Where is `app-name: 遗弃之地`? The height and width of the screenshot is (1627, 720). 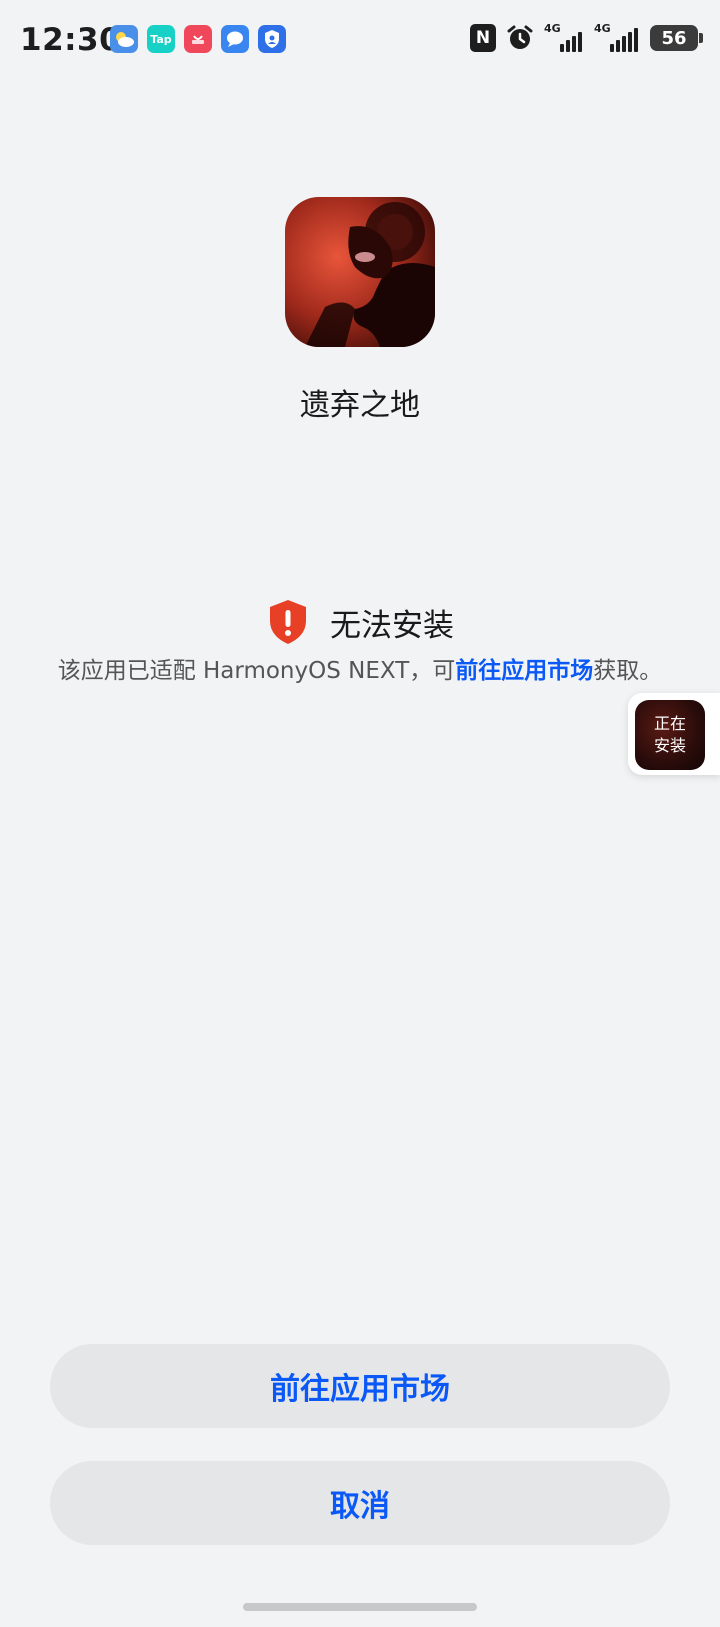
app-name: 遗弃之地 is located at coordinates (360, 405).